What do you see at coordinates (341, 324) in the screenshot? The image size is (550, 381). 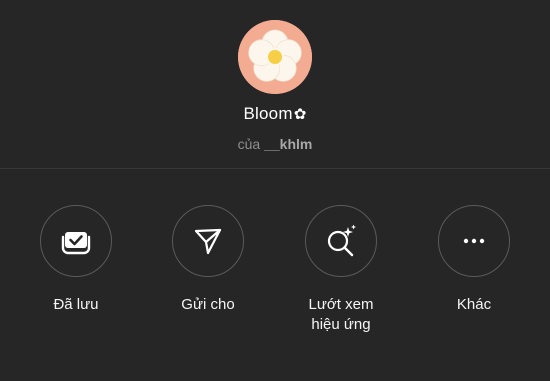 I see `browse-label-line2: hiệu ứng` at bounding box center [341, 324].